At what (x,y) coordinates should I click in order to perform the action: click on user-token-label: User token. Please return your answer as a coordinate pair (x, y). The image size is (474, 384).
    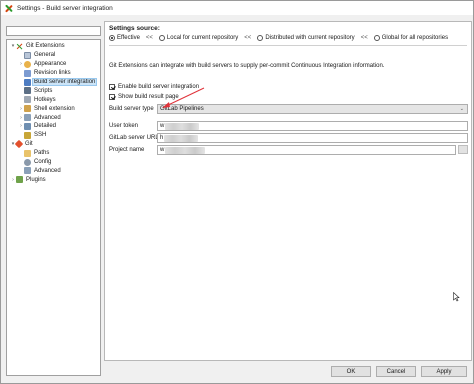
    Looking at the image, I should click on (124, 126).